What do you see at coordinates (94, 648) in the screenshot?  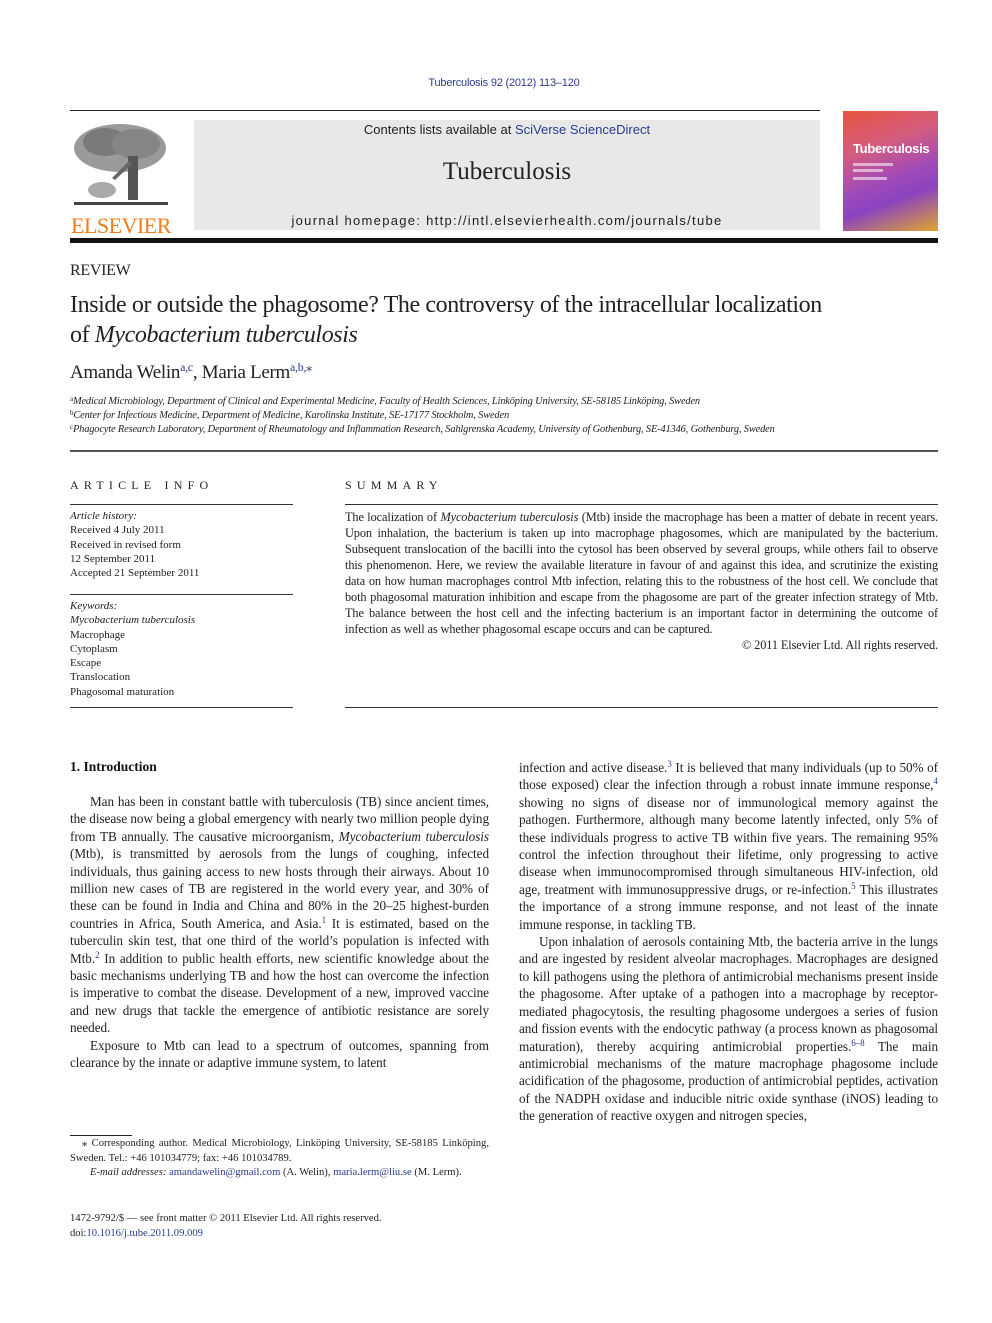 I see `keyword-item: Cytoplasm` at bounding box center [94, 648].